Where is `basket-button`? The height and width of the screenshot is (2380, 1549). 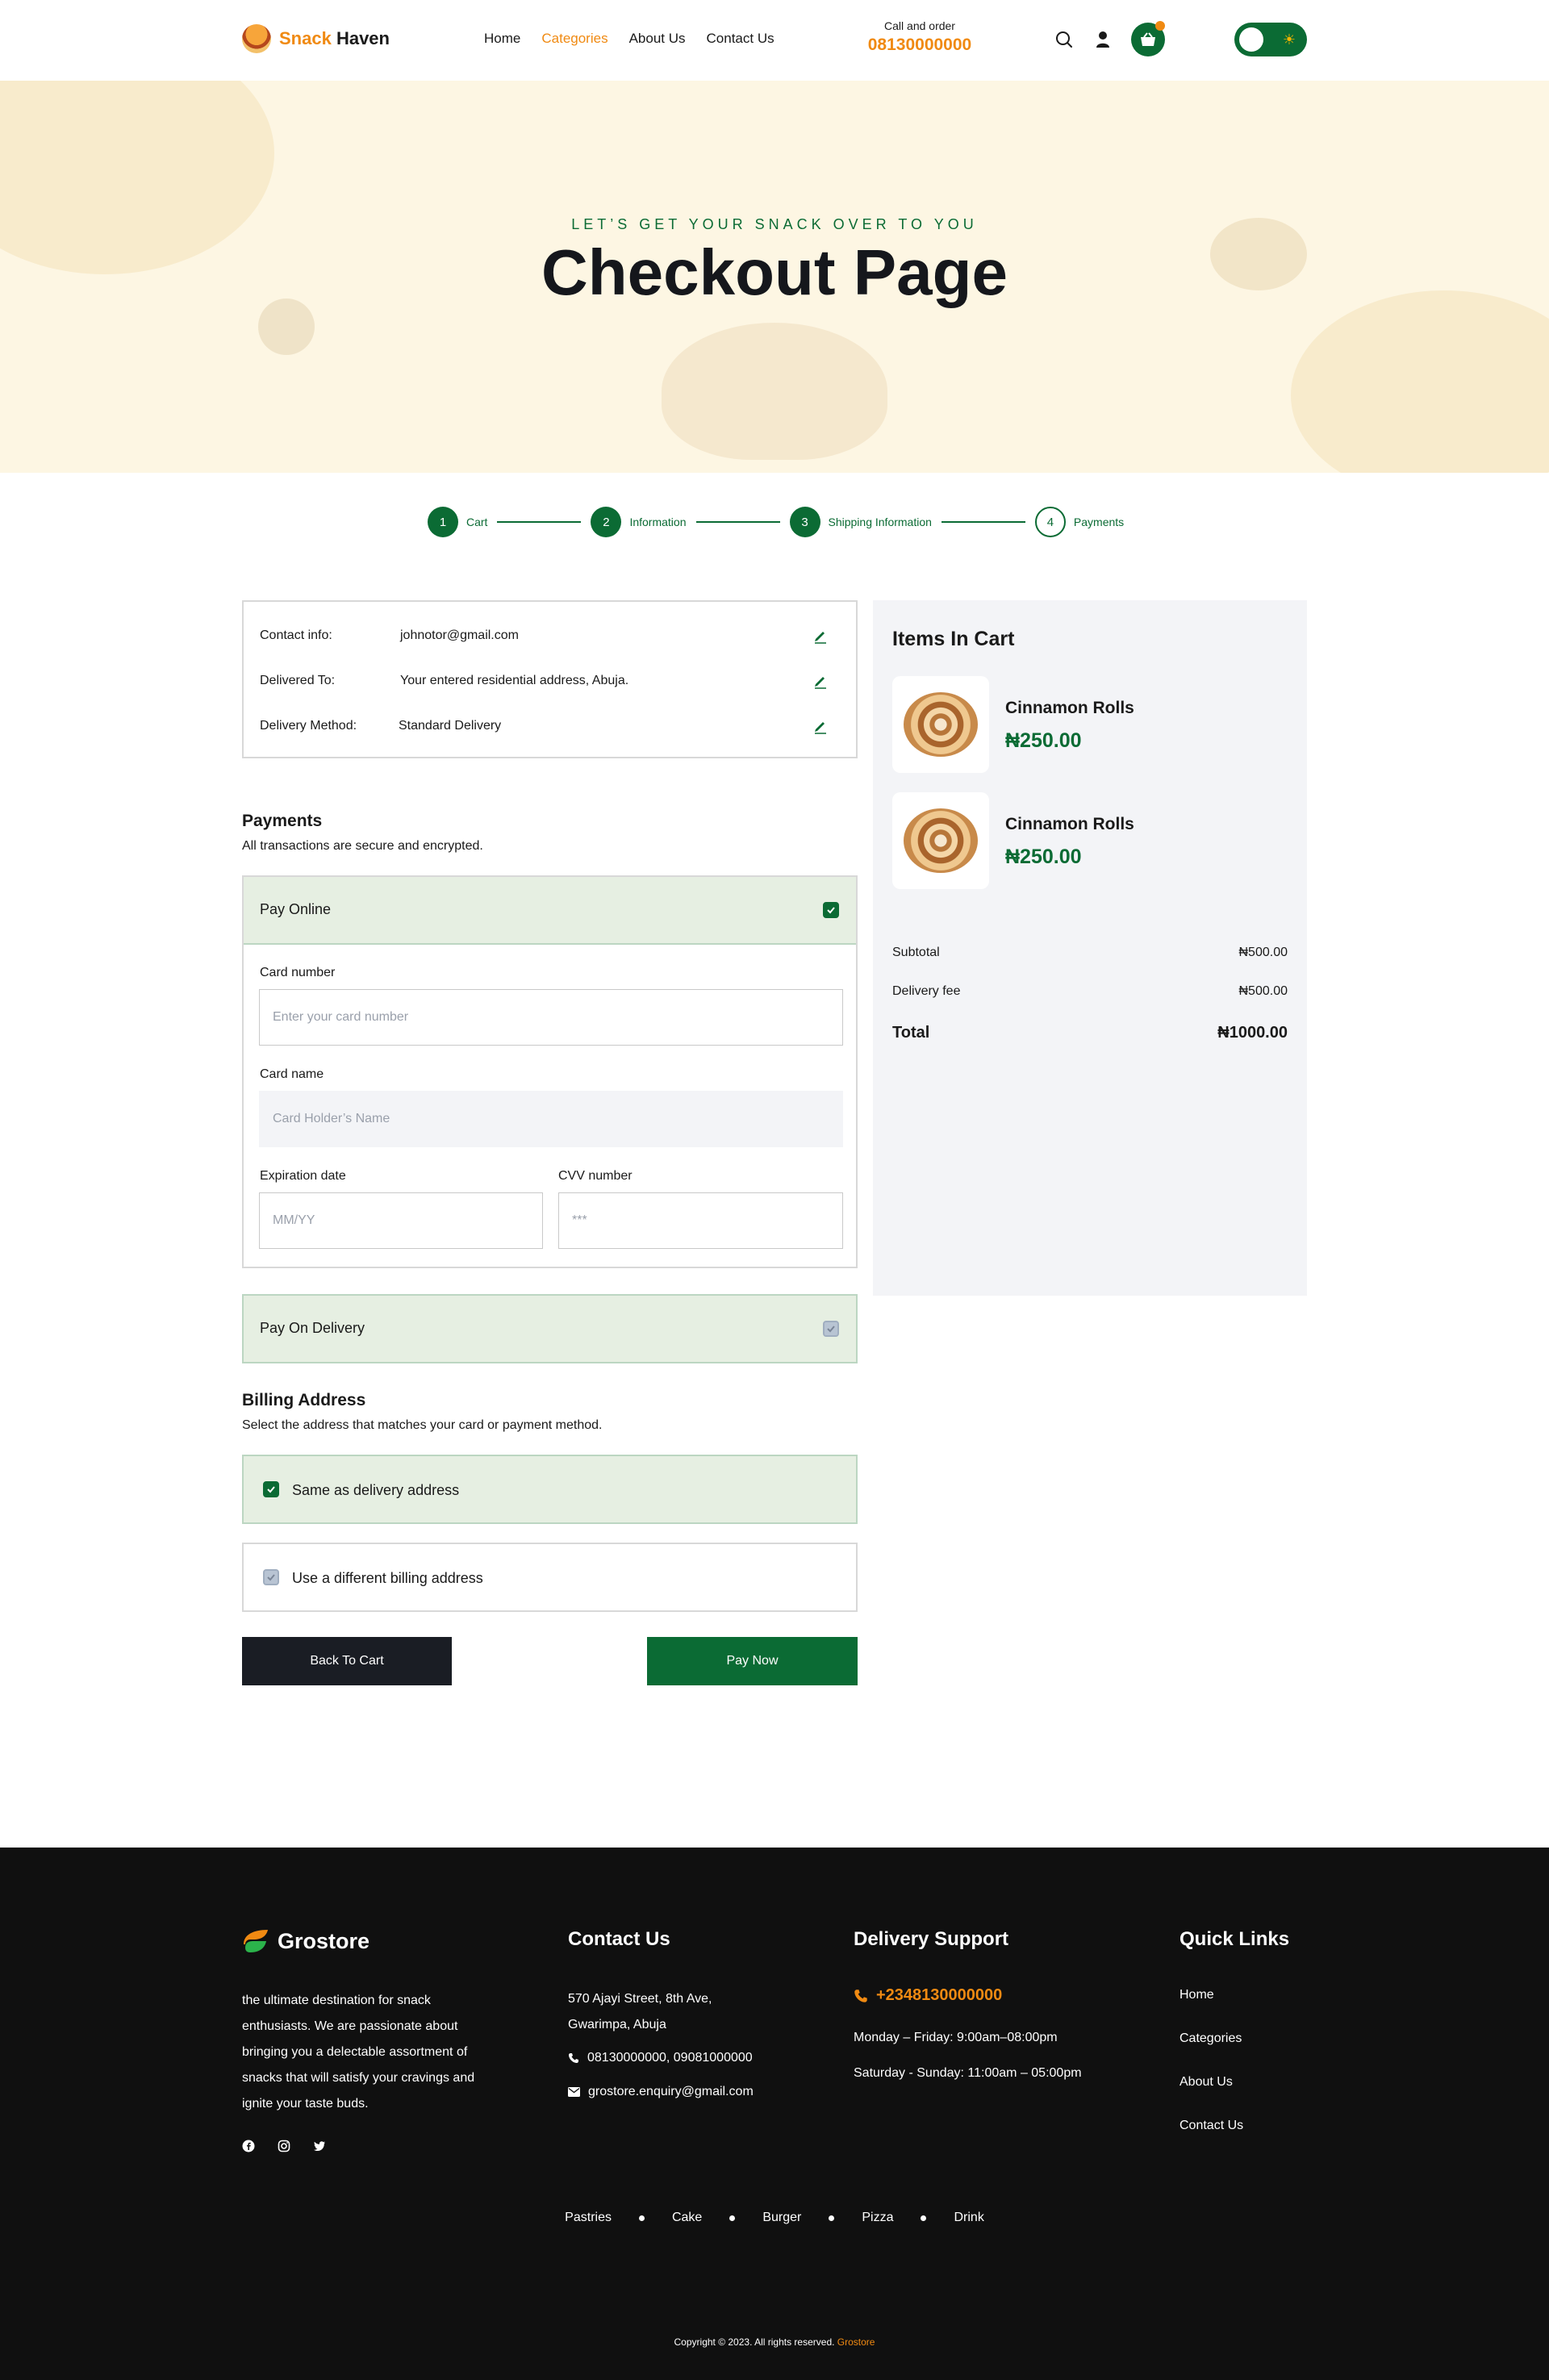 basket-button is located at coordinates (1148, 38).